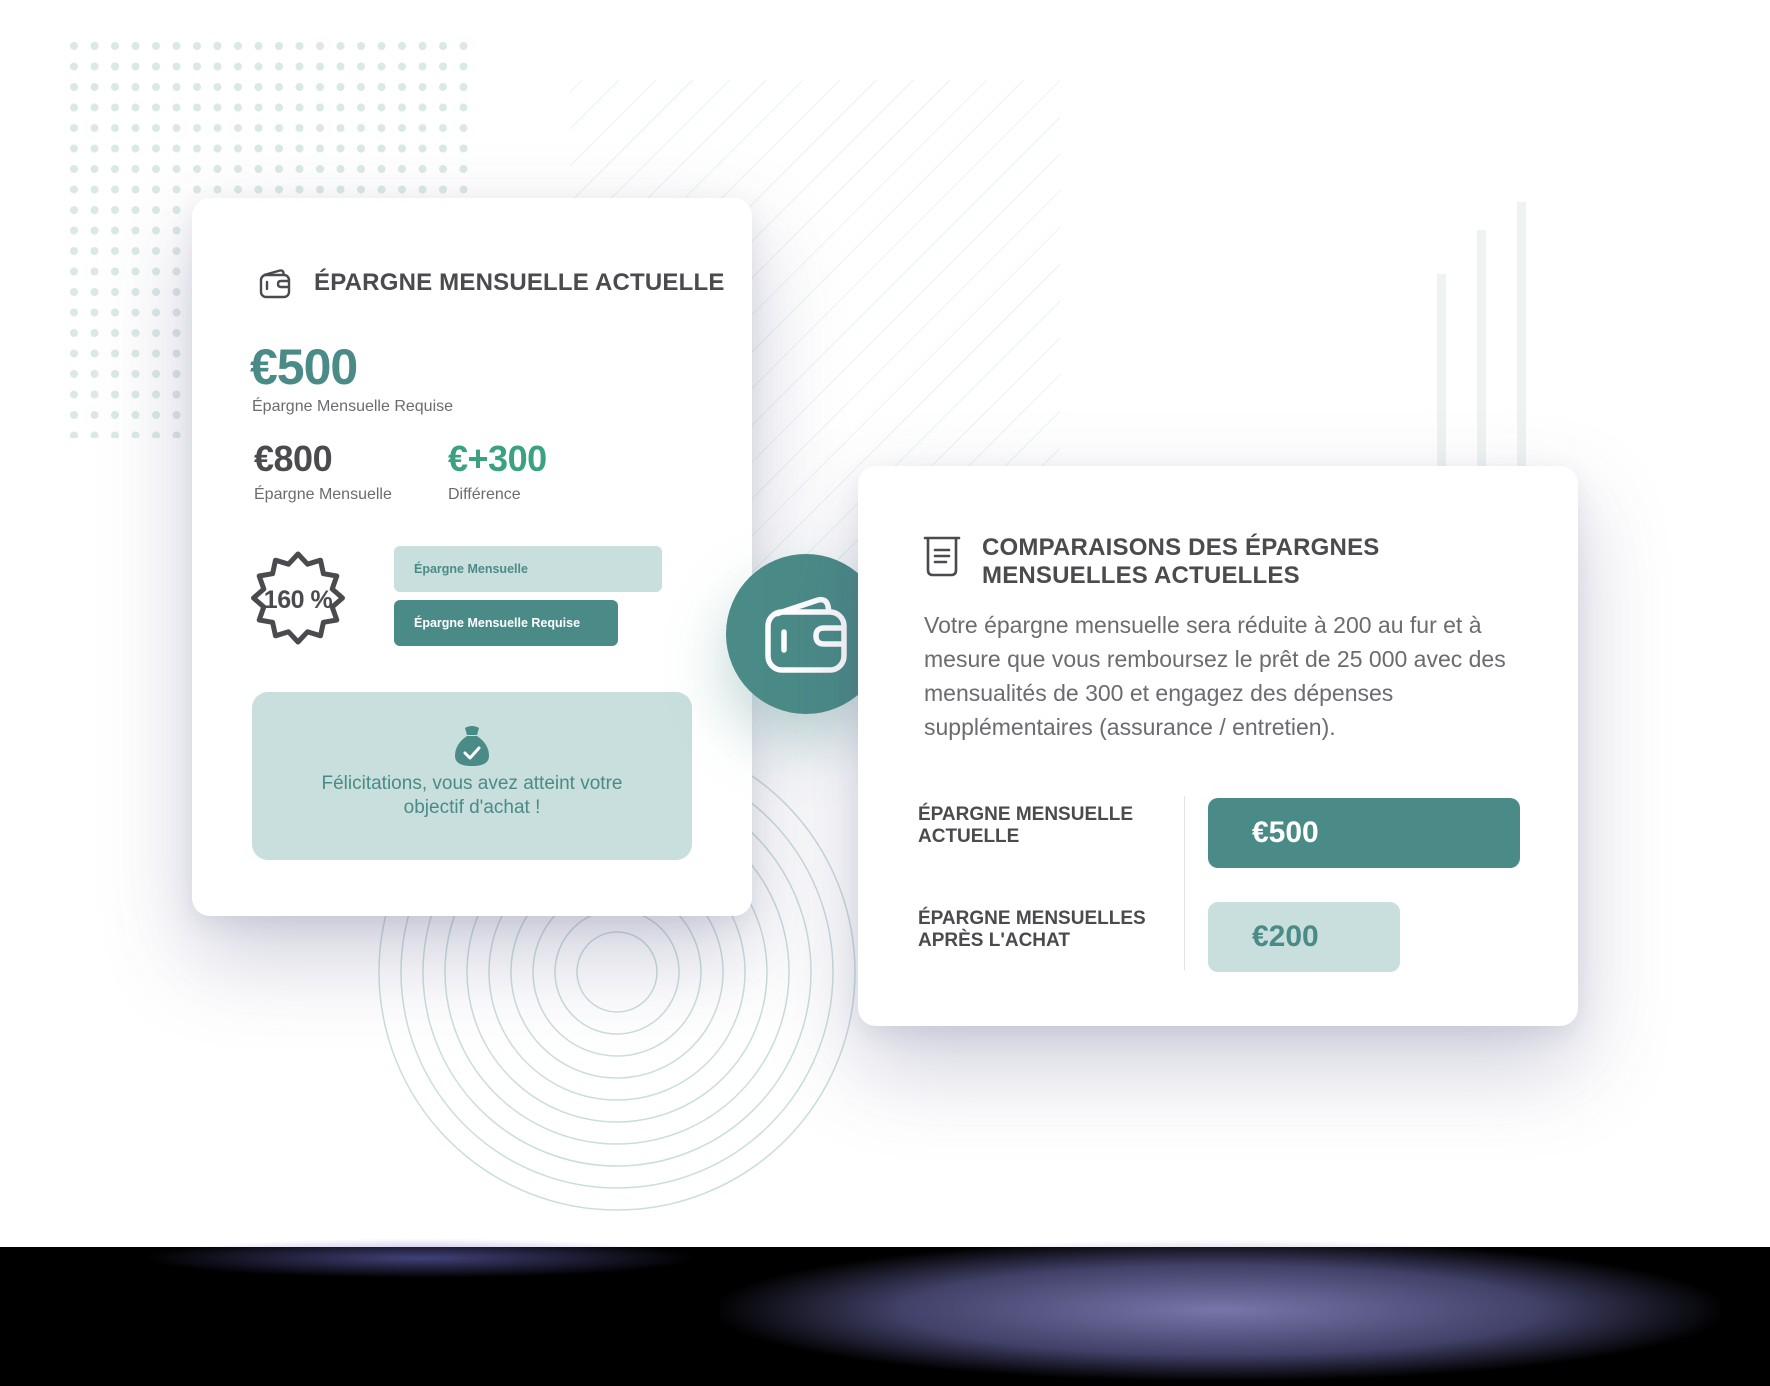 Image resolution: width=1770 pixels, height=1386 pixels. What do you see at coordinates (304, 367) in the screenshot?
I see `required-savings-amount: €500` at bounding box center [304, 367].